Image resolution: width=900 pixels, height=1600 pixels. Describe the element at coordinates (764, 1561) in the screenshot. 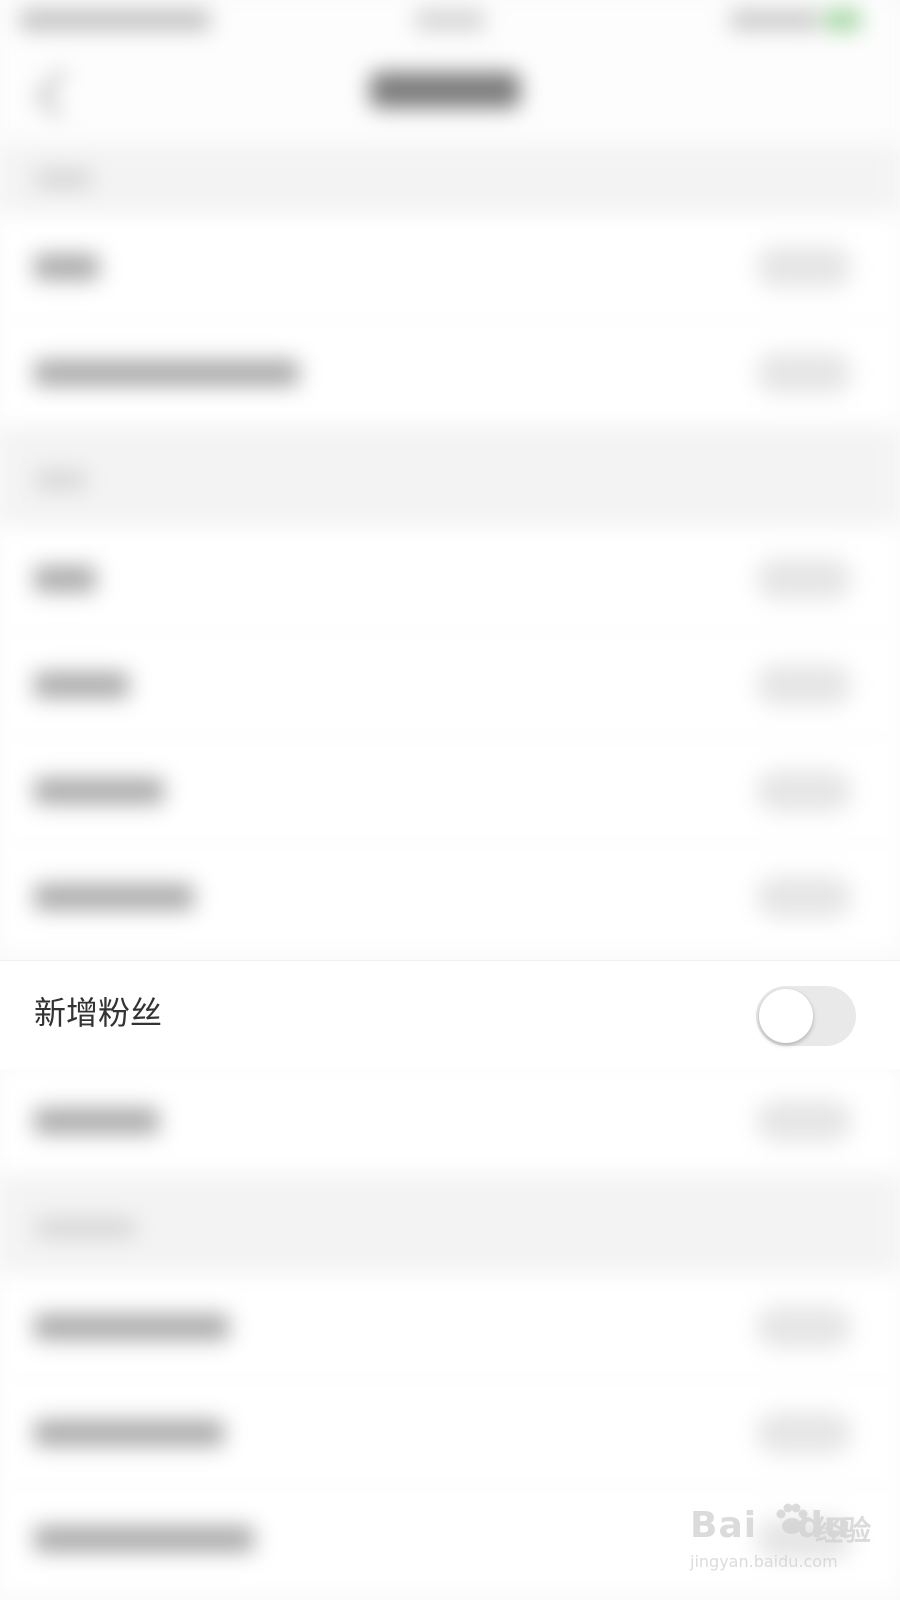

I see `watermark-url: jingyan.baidu.com` at that location.